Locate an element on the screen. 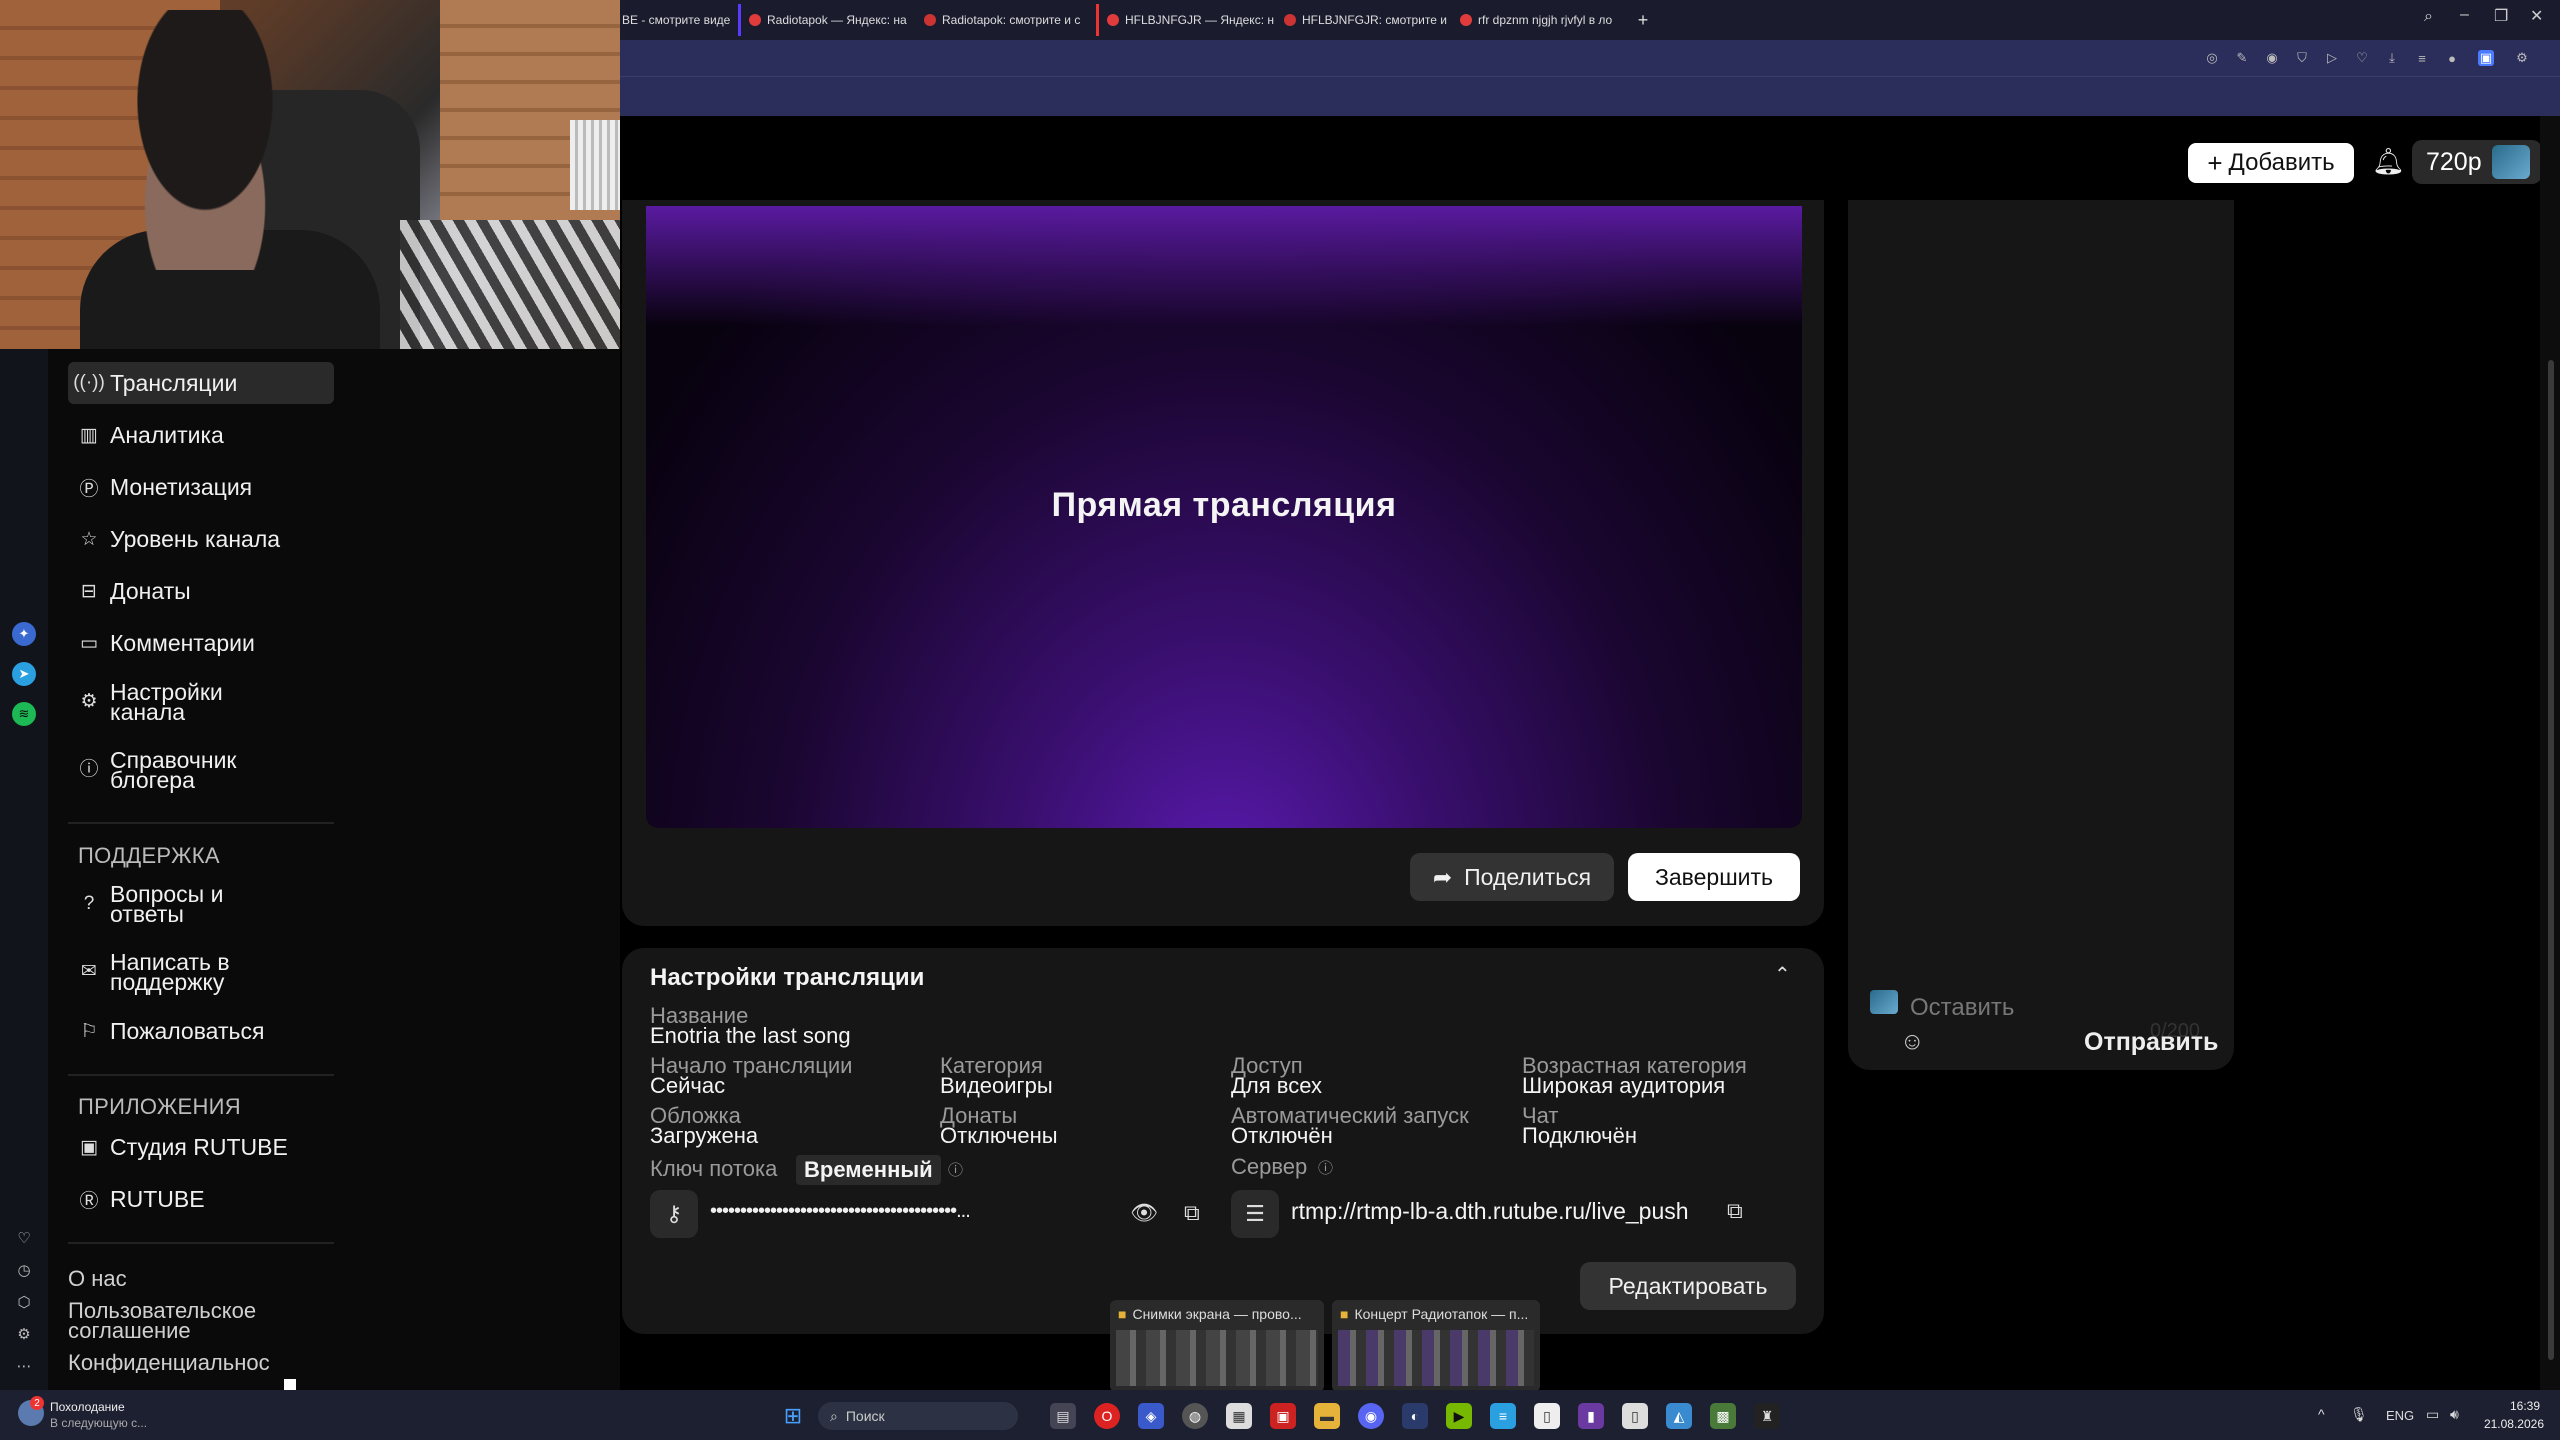 The height and width of the screenshot is (1440, 2560). search-tabs-icon: ⌕ is located at coordinates (2428, 17).